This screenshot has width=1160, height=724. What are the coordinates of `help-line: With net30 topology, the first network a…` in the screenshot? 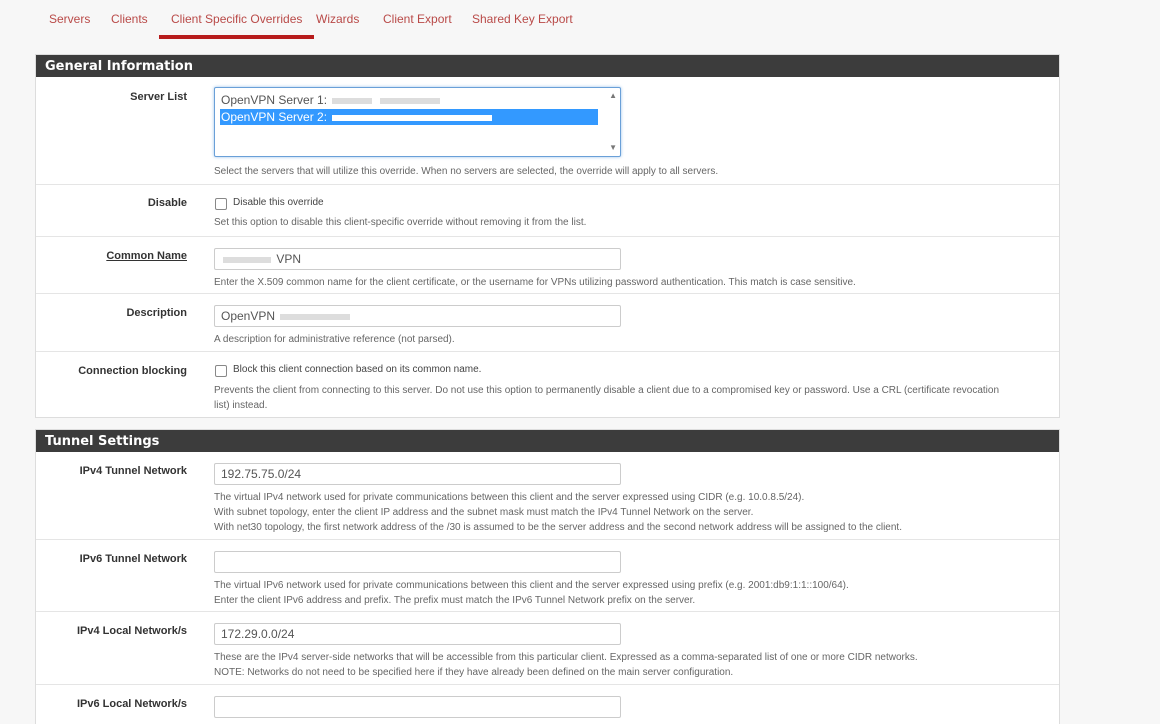 It's located at (558, 527).